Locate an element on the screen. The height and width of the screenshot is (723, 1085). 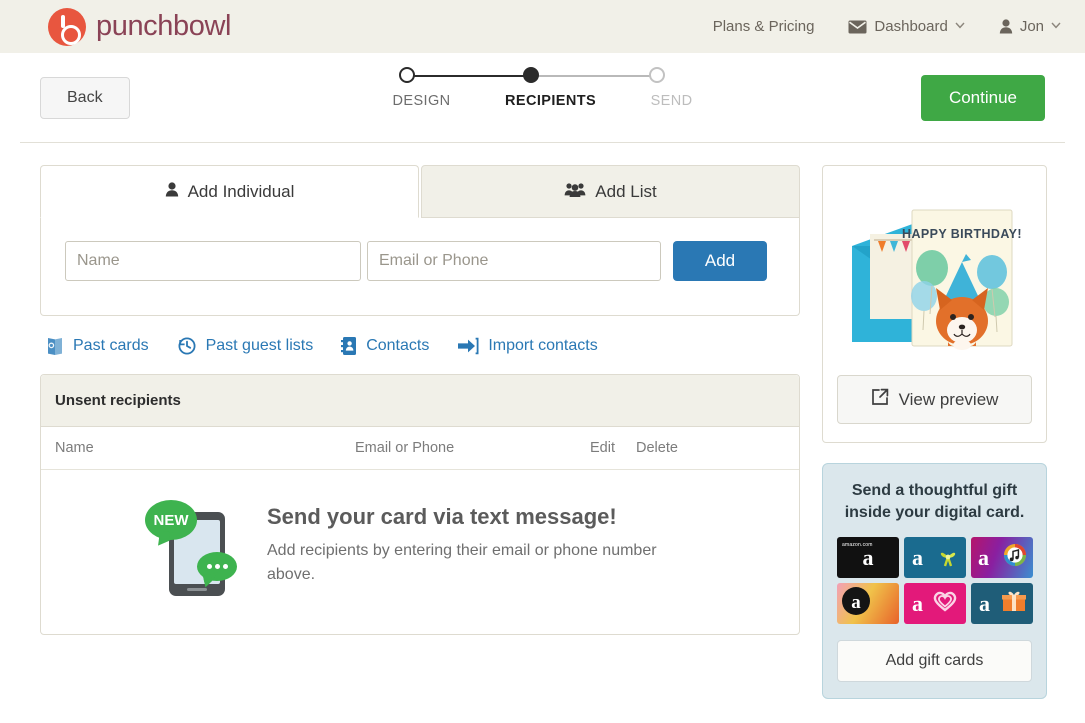
tab-label: Add List is located at coordinates (626, 191).